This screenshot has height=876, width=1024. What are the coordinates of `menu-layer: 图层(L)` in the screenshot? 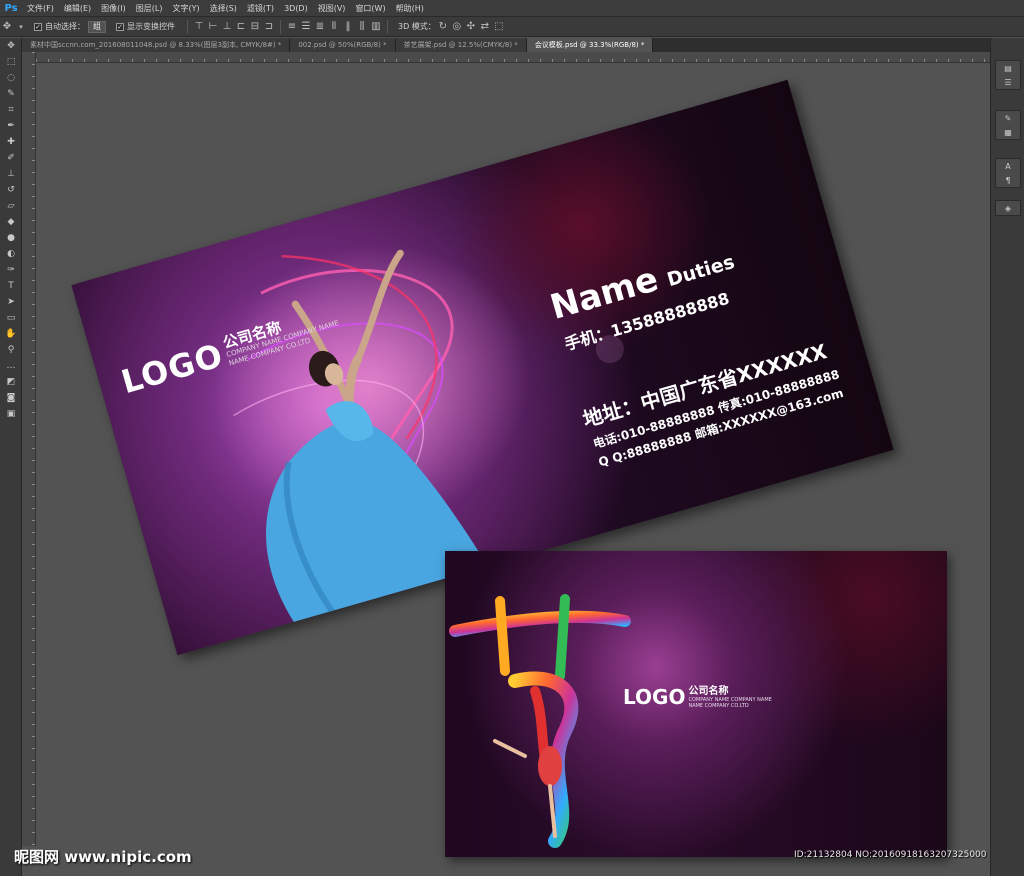 It's located at (149, 8).